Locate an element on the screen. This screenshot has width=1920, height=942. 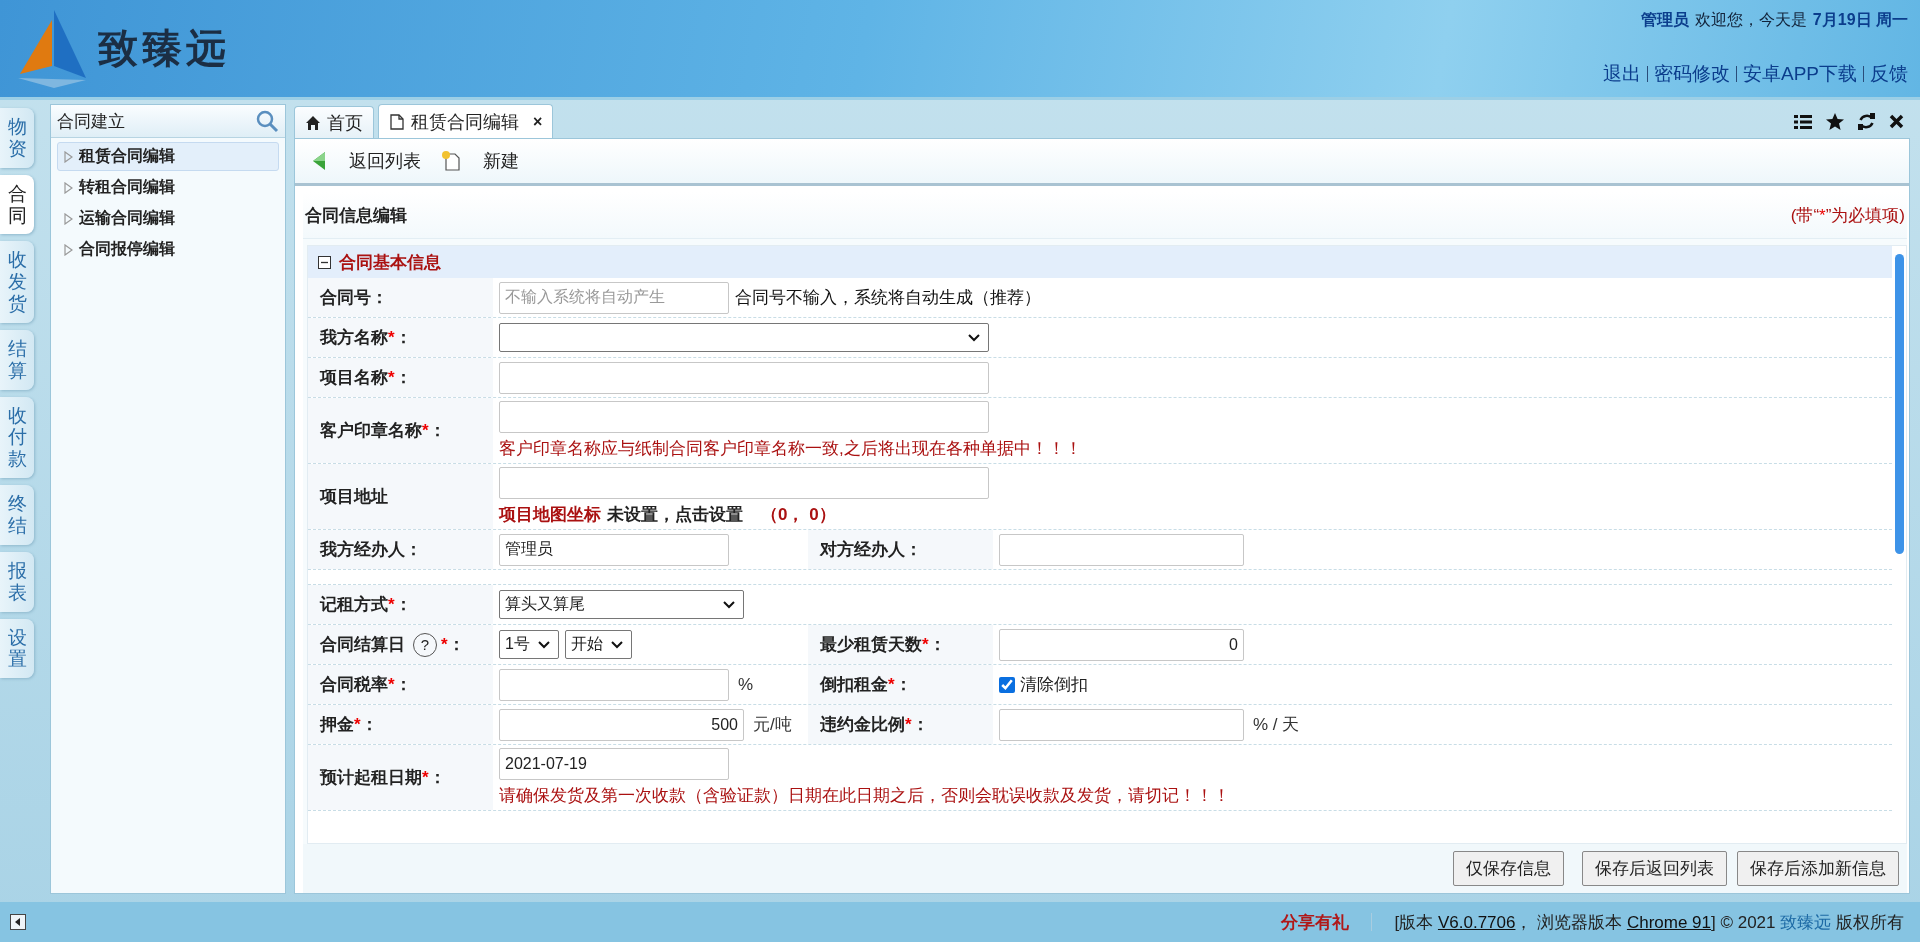
required-note: (带“*”为必填项) is located at coordinates (1847, 215).